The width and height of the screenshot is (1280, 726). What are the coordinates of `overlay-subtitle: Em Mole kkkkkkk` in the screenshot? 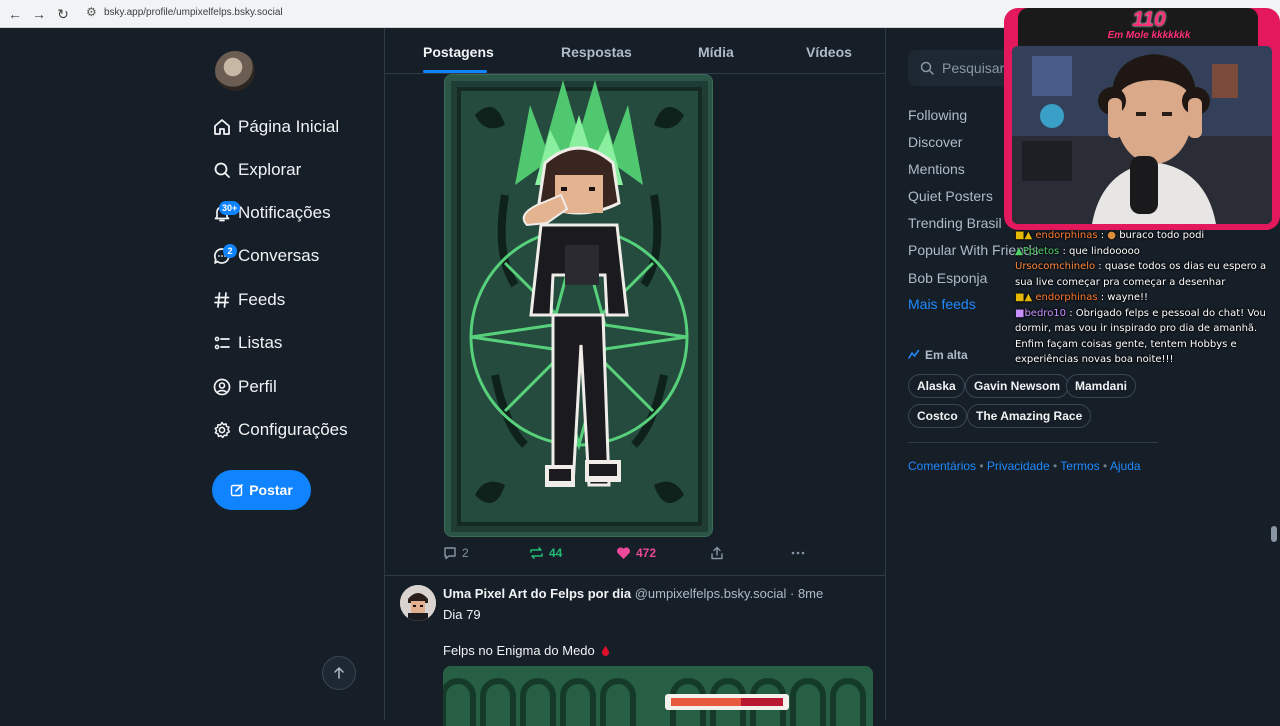 It's located at (1149, 35).